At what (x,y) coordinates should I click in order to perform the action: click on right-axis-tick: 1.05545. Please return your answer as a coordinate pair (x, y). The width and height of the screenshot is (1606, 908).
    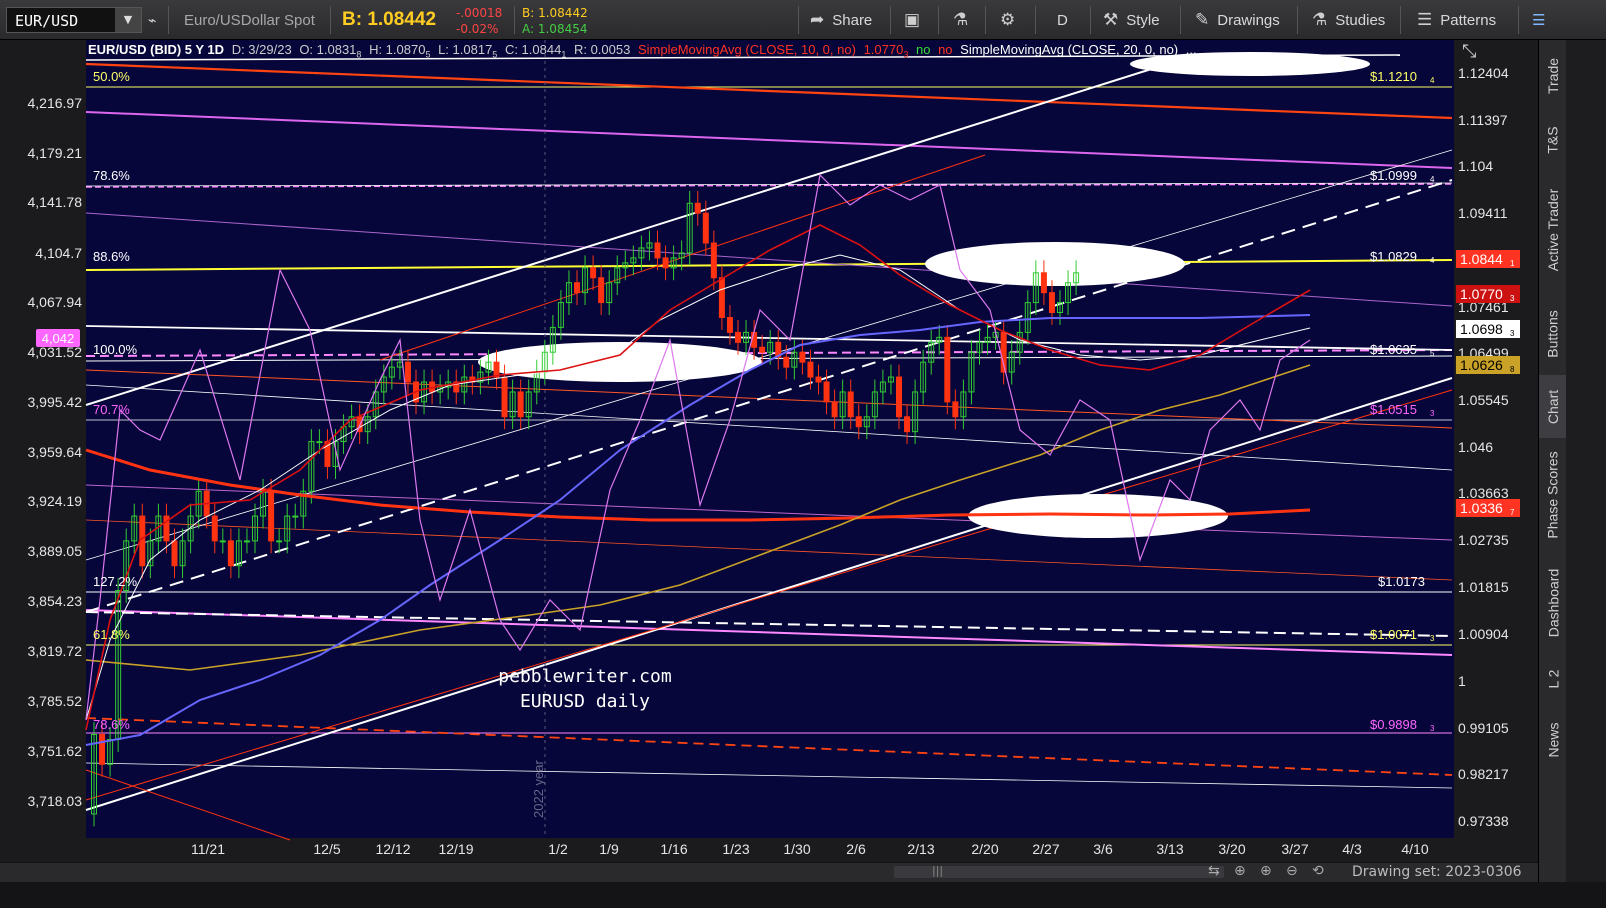
    Looking at the image, I should click on (1483, 400).